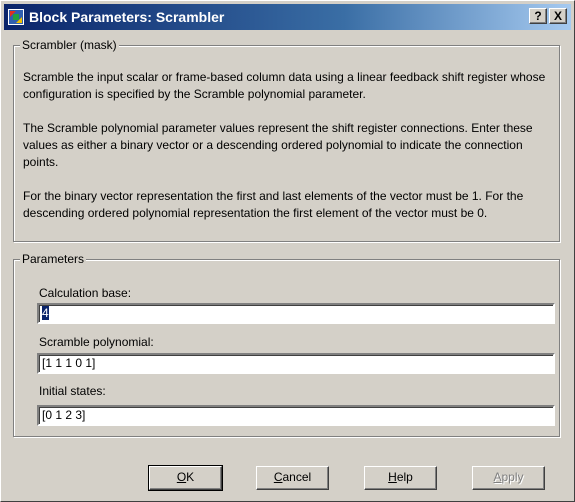  I want to click on scramble-polynomial-value: [1 1 1 0 1], so click(69, 363).